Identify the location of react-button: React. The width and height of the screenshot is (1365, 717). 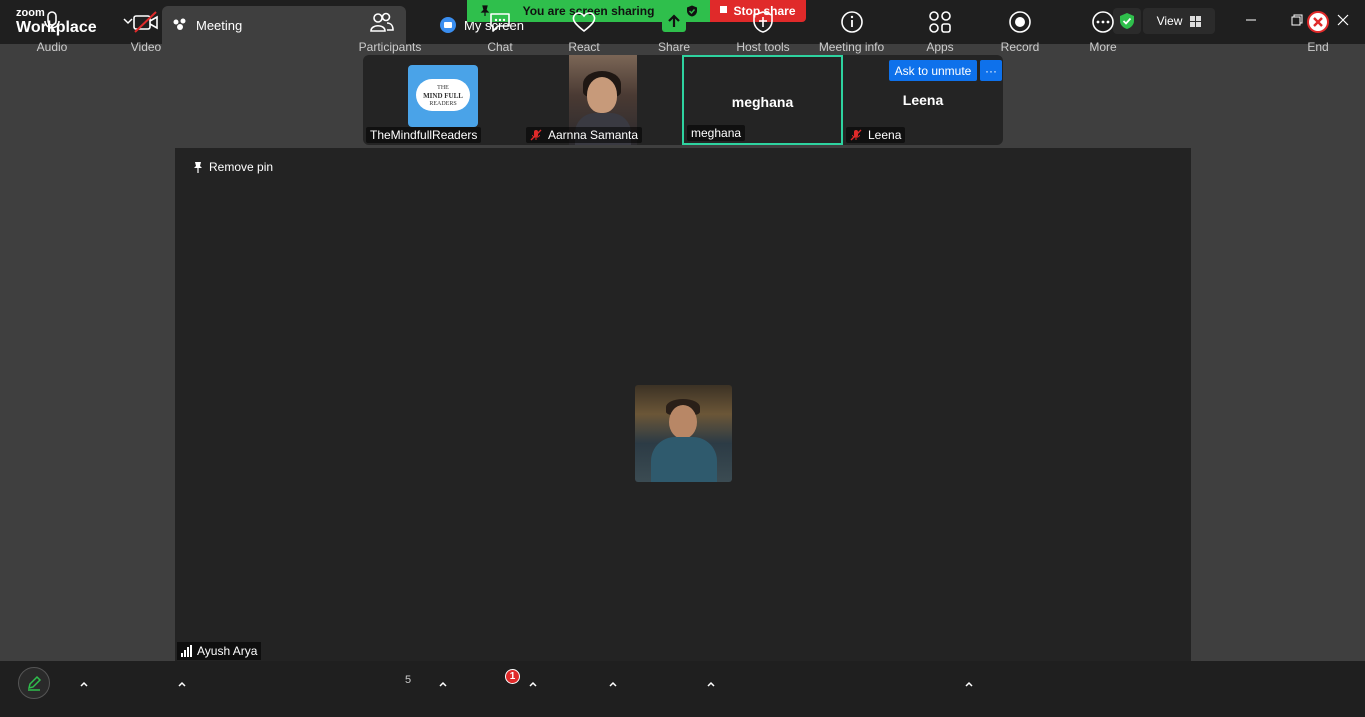
(584, 31).